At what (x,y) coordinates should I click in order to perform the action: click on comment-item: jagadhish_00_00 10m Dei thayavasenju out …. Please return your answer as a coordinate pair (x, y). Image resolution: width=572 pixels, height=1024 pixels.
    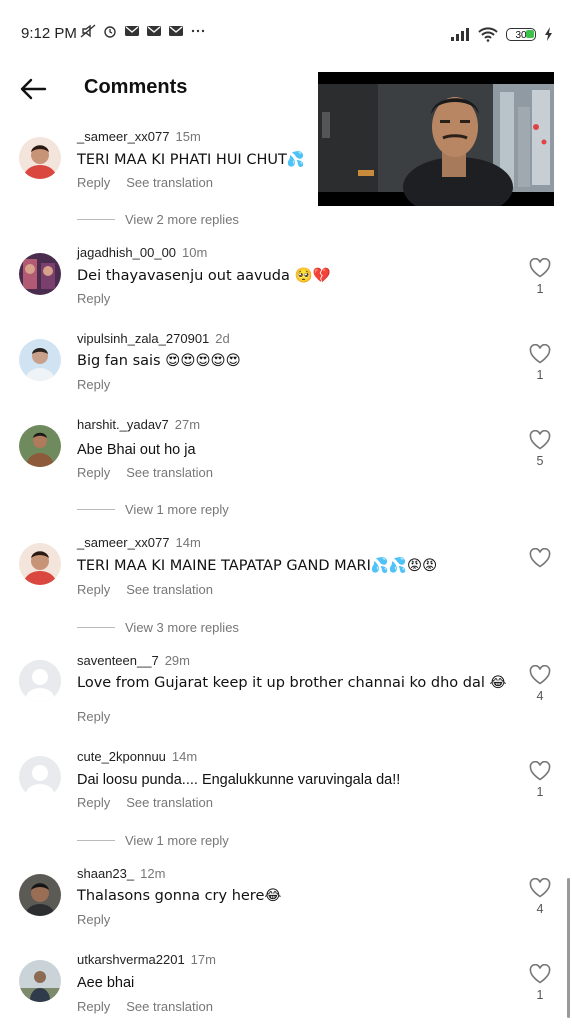
    Looking at the image, I should click on (286, 284).